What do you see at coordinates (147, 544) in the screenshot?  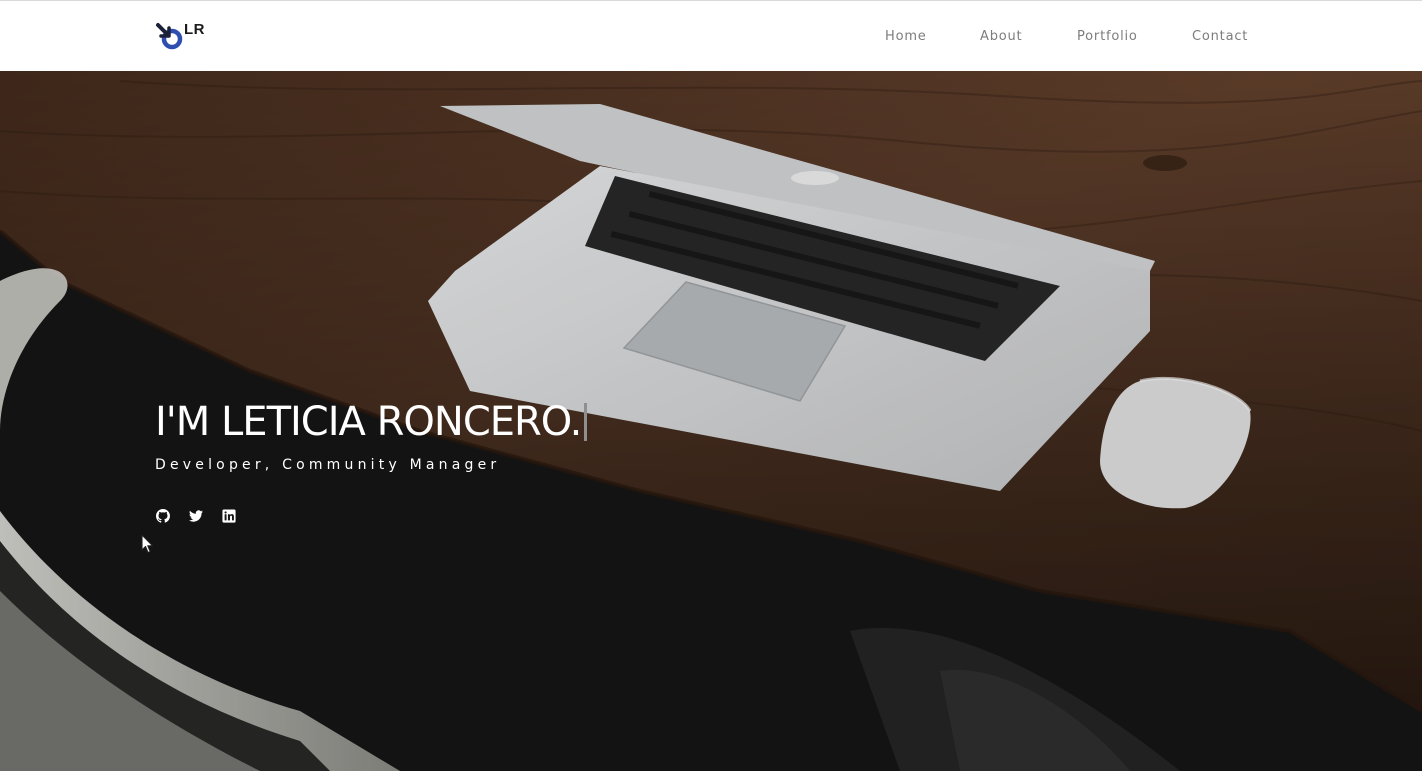 I see `mouse-pointer-icon` at bounding box center [147, 544].